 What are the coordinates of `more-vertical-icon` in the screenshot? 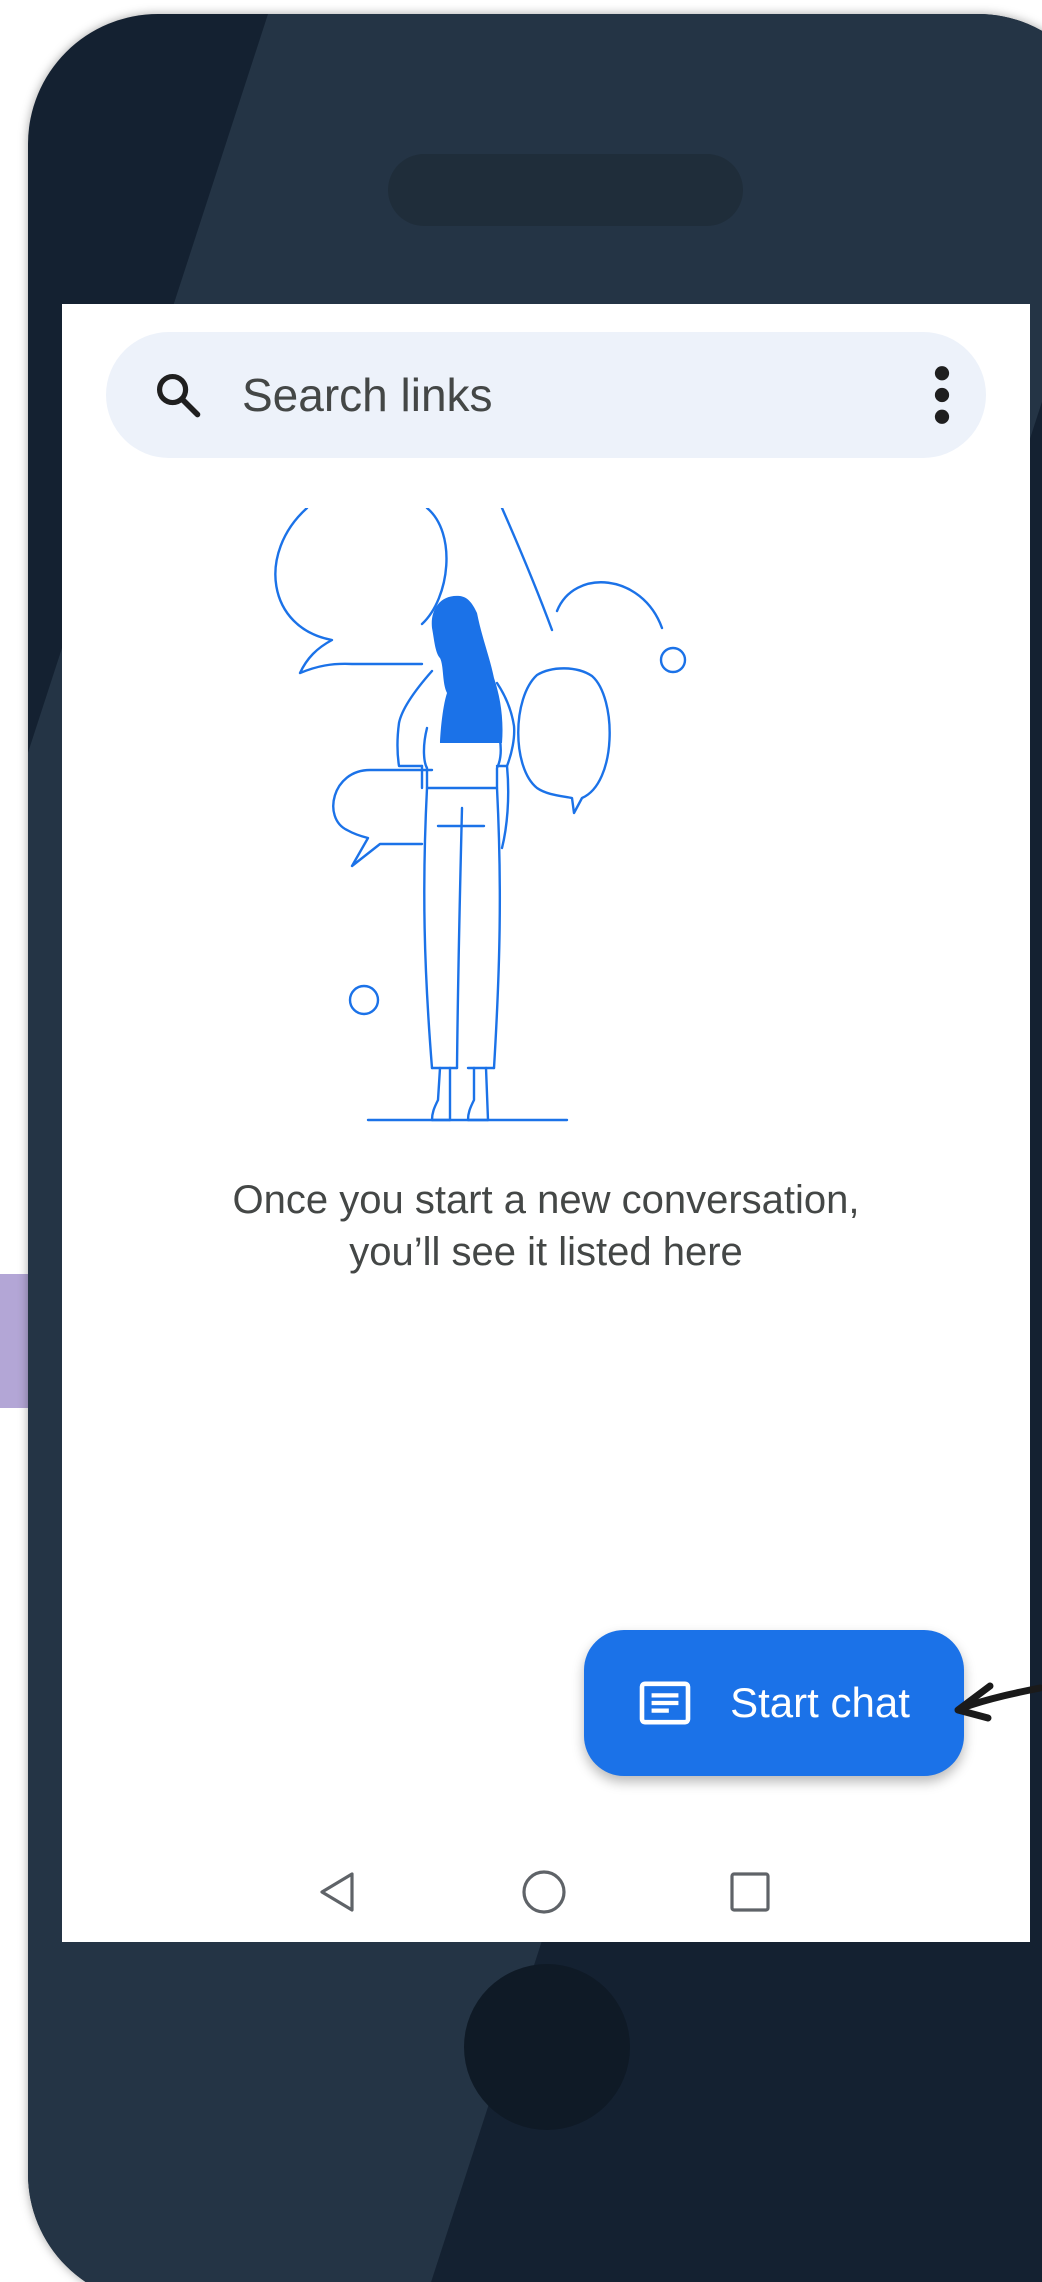 It's located at (942, 395).